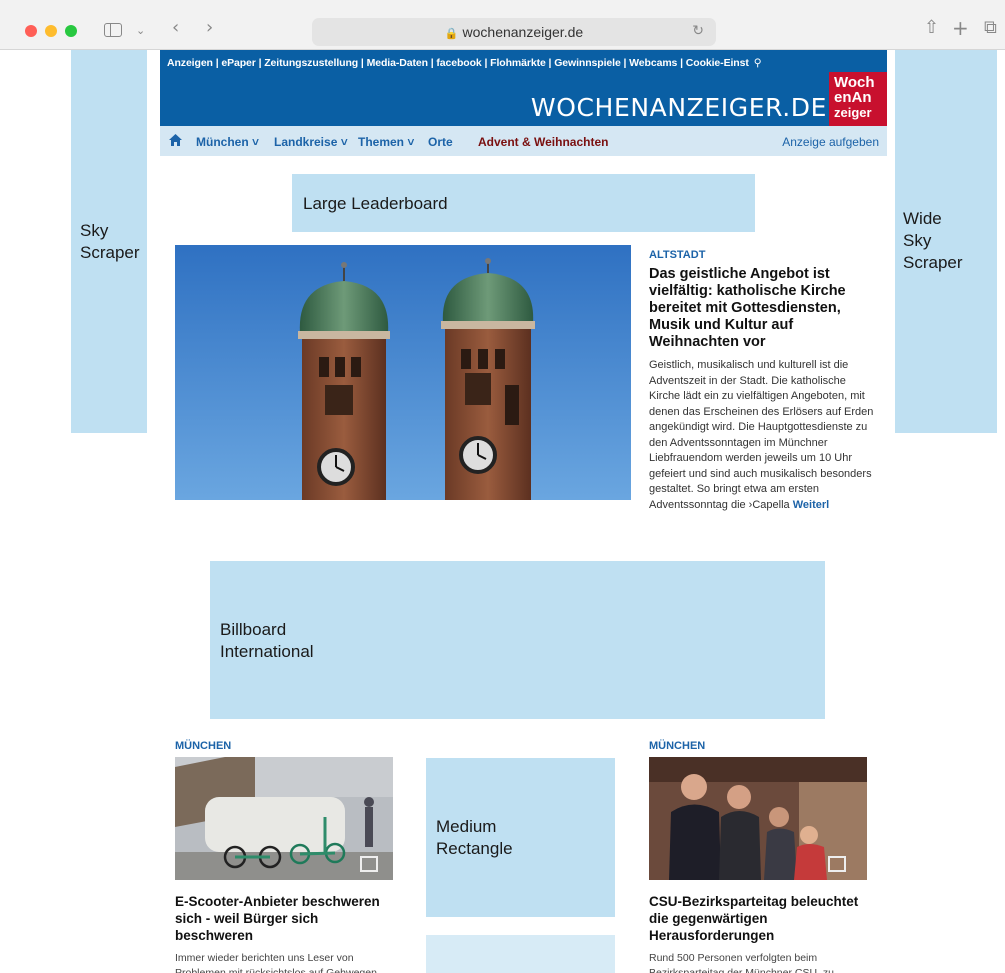 The height and width of the screenshot is (973, 1005). I want to click on zoom-window-button, so click(71, 31).